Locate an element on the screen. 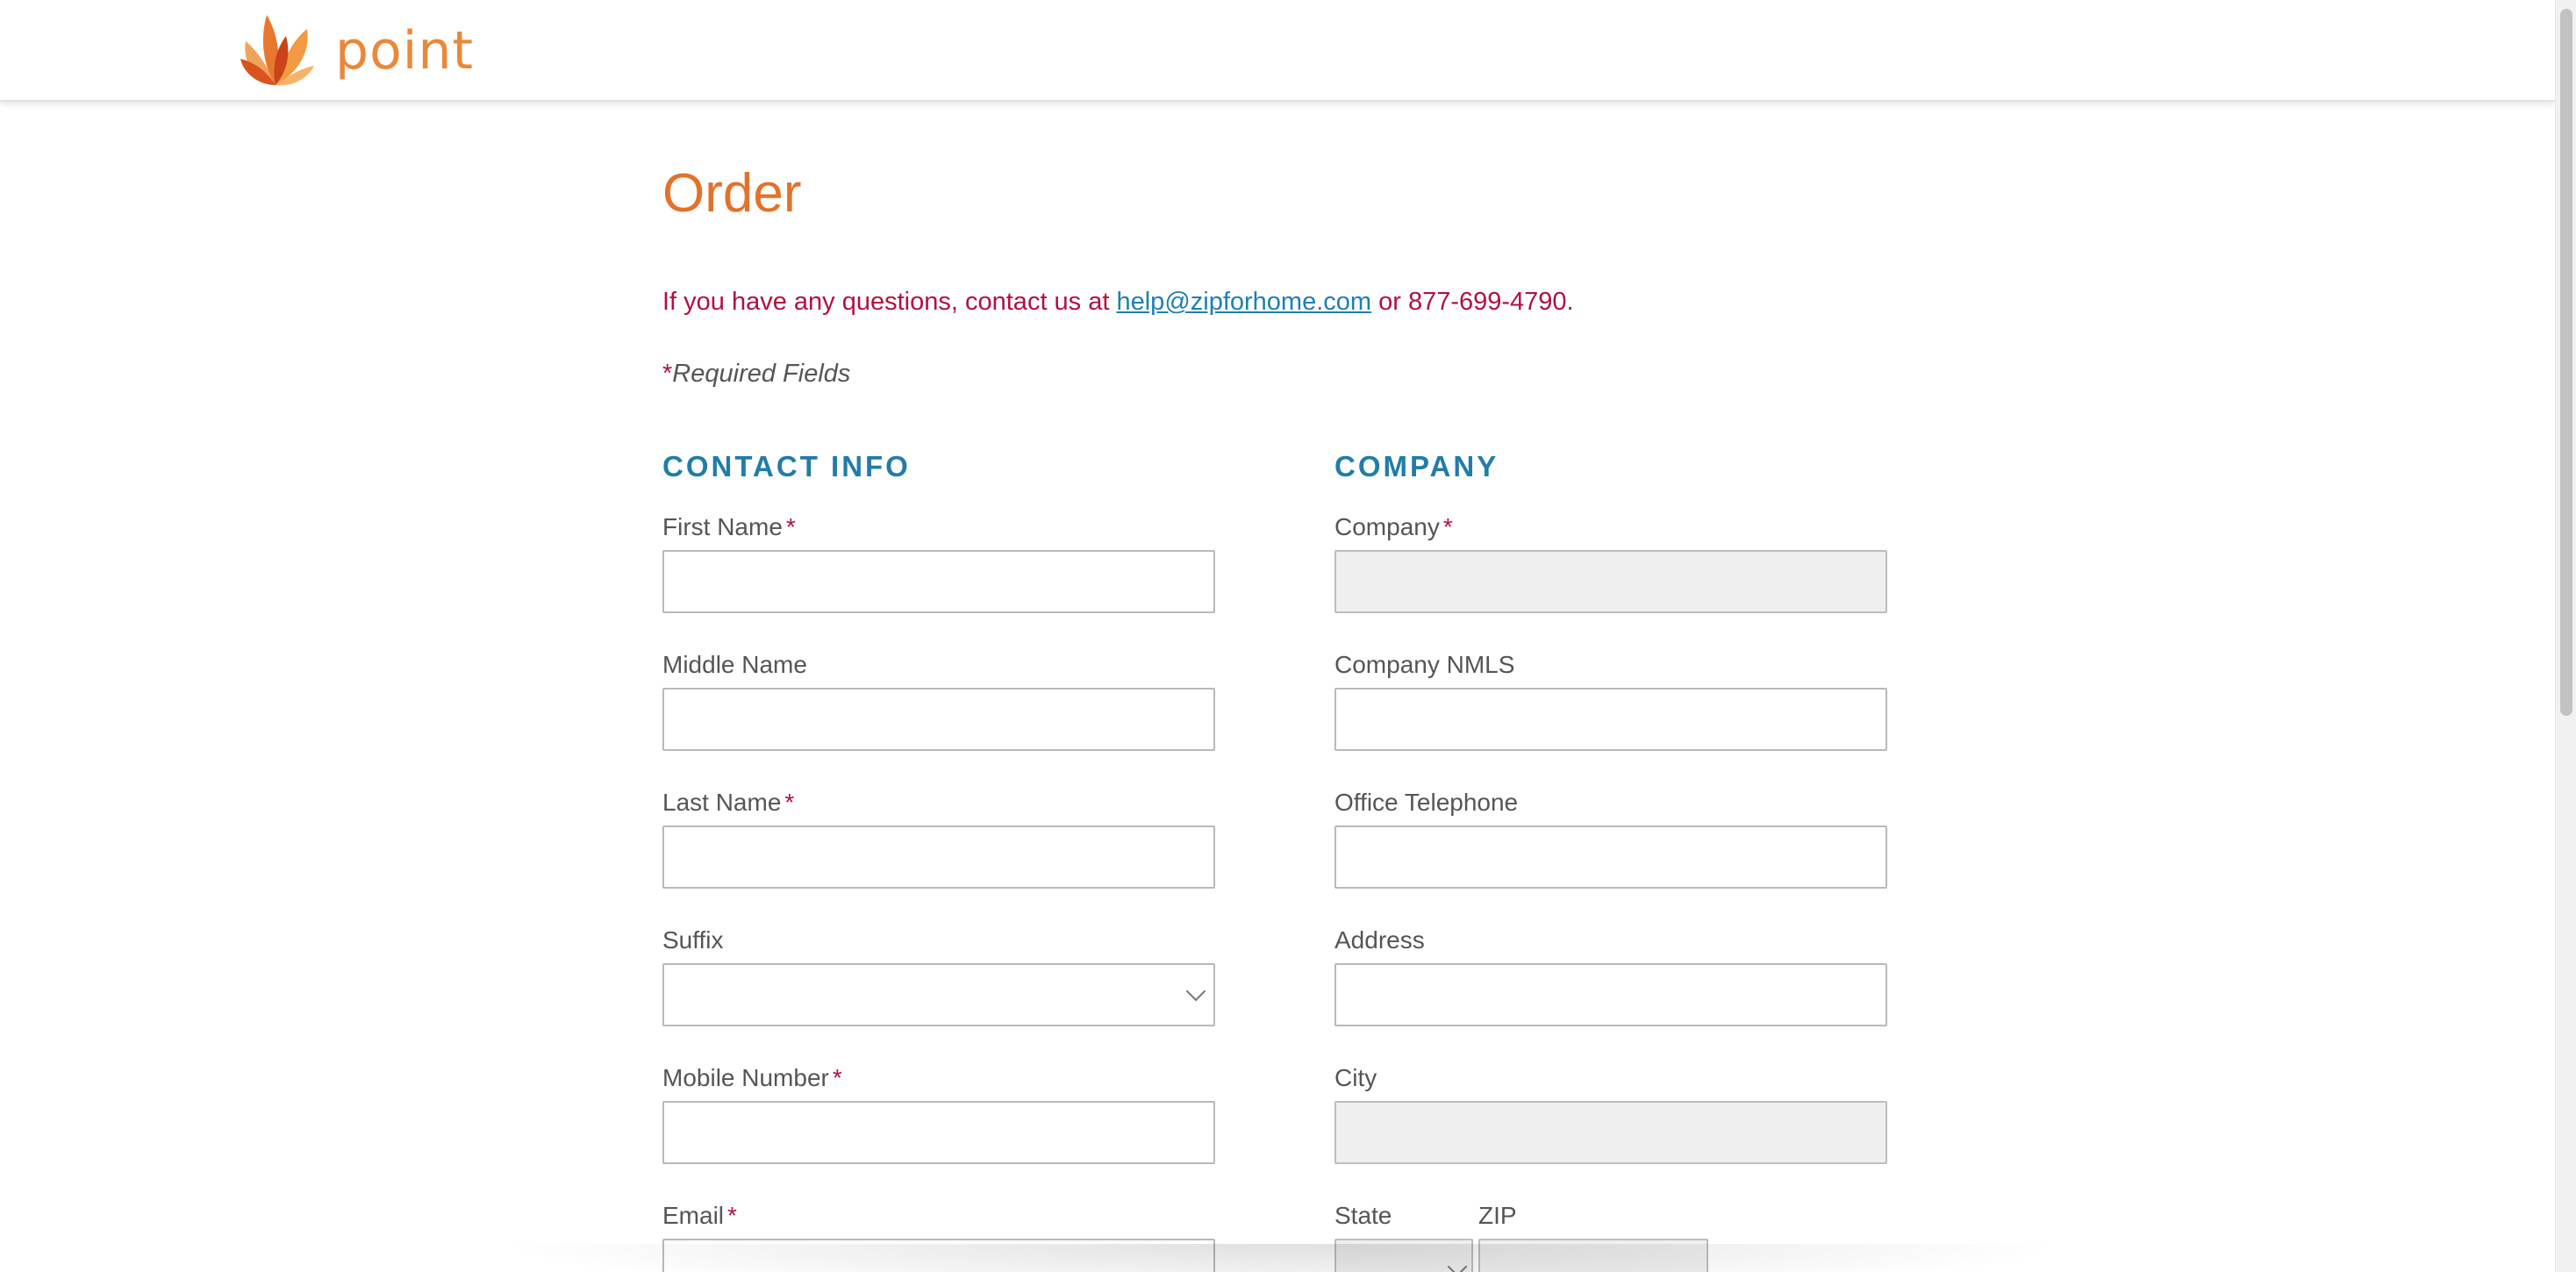 Image resolution: width=2576 pixels, height=1272 pixels. company-nmls-input is located at coordinates (1611, 719).